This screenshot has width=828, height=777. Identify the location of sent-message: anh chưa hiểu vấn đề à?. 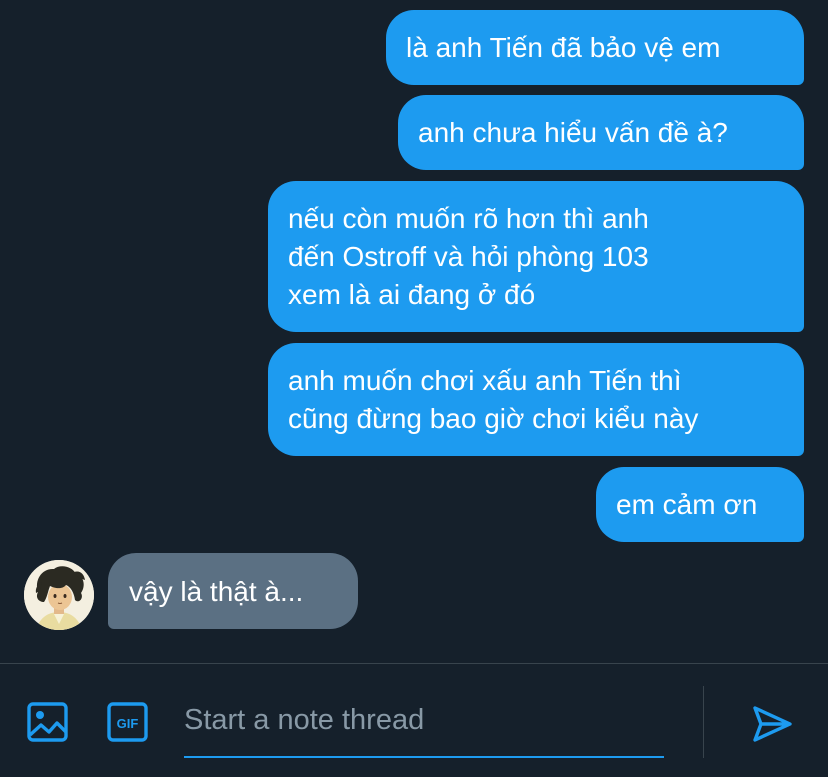
(601, 132).